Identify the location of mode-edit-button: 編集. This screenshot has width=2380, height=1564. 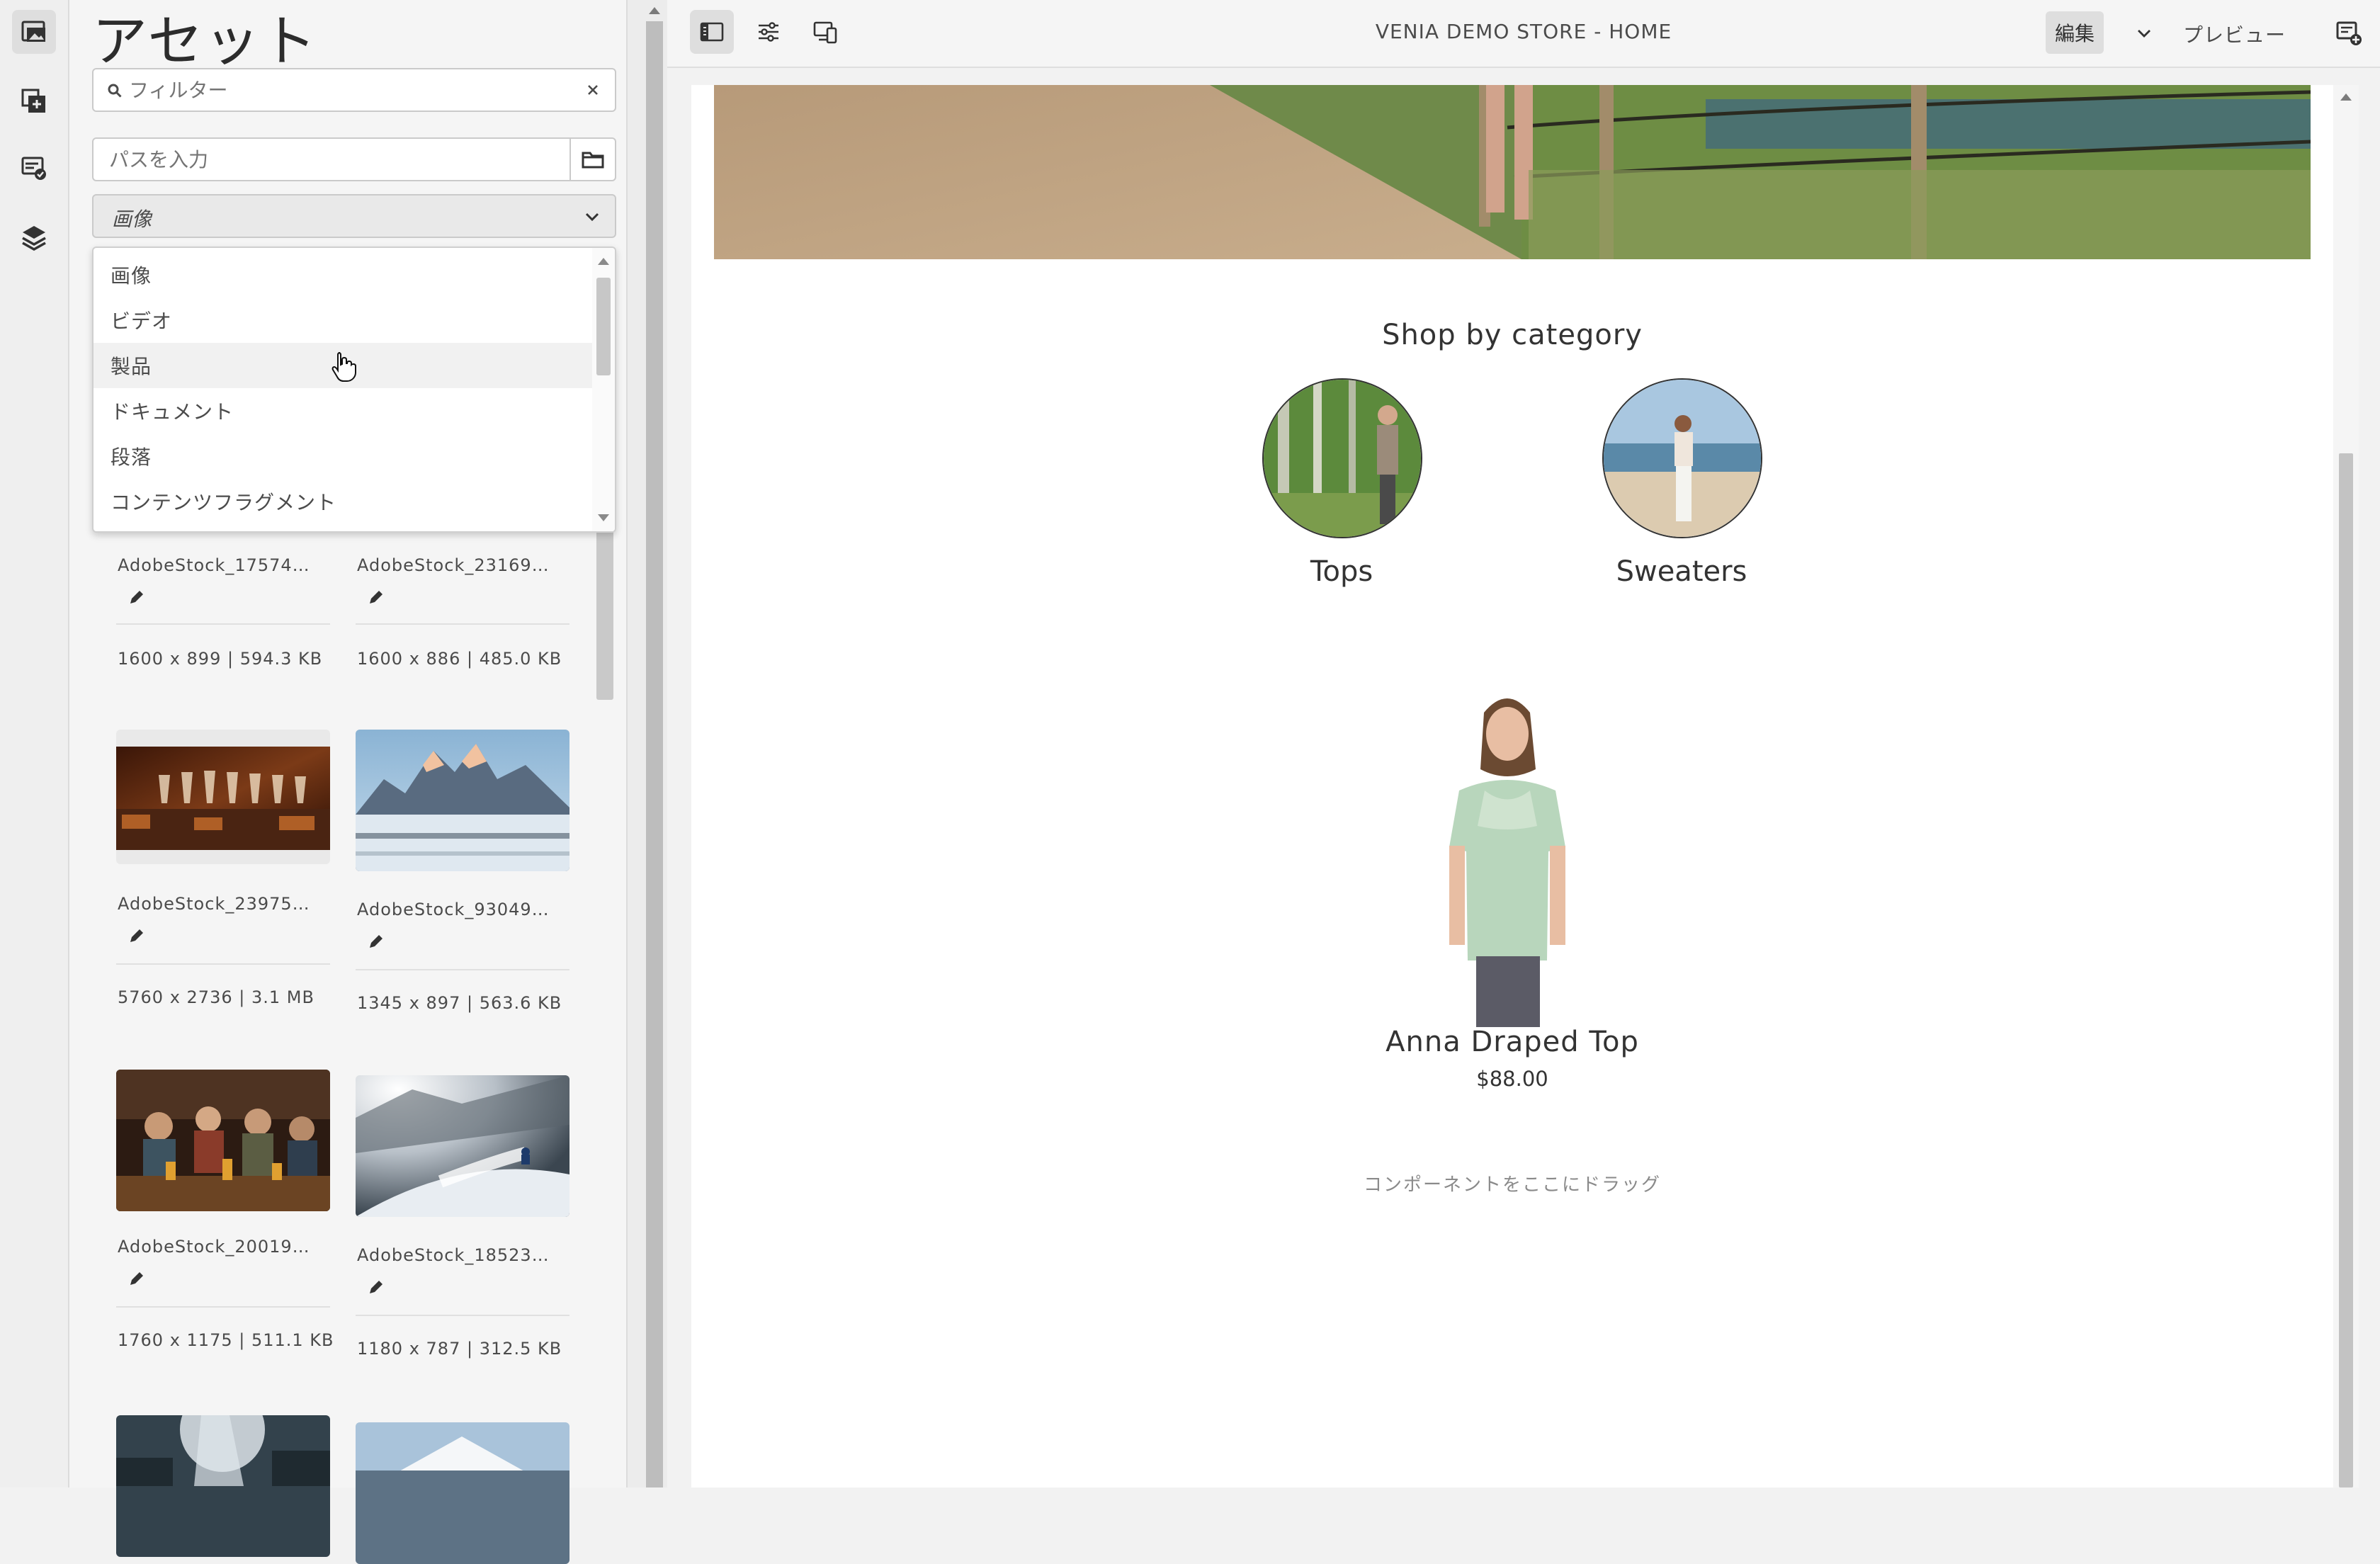
(2075, 32).